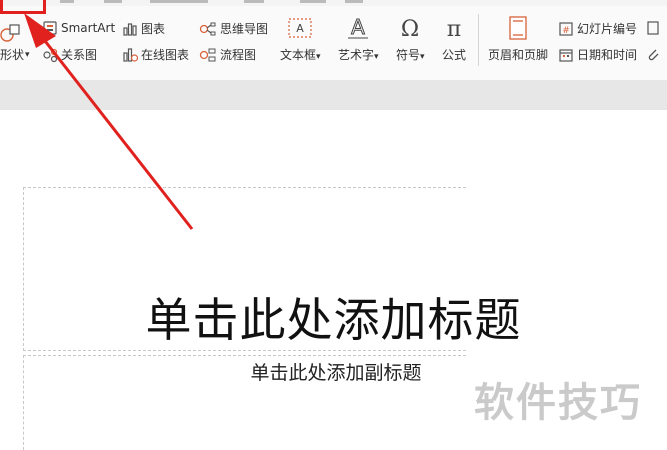 Image resolution: width=667 pixels, height=450 pixels. Describe the element at coordinates (109, 121) in the screenshot. I see `red-arrow-icon` at that location.